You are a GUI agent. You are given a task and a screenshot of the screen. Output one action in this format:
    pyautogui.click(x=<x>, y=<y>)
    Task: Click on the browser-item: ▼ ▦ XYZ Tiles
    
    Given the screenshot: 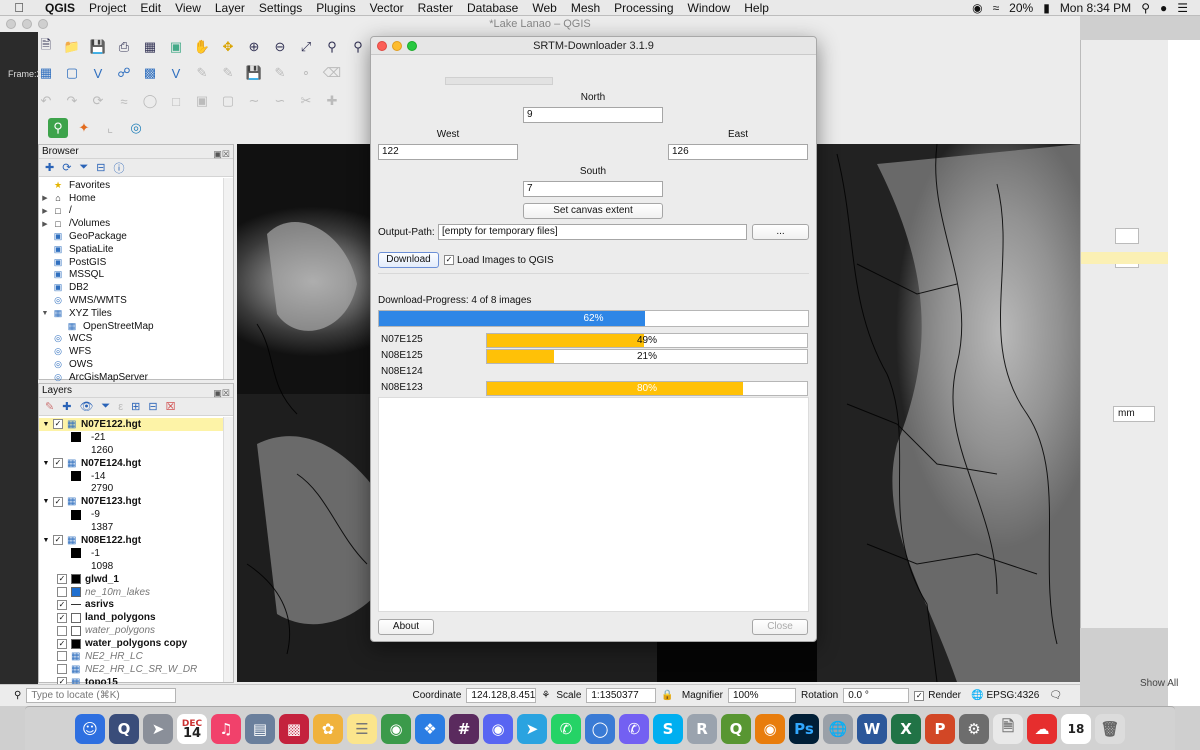 What is the action you would take?
    pyautogui.click(x=136, y=313)
    